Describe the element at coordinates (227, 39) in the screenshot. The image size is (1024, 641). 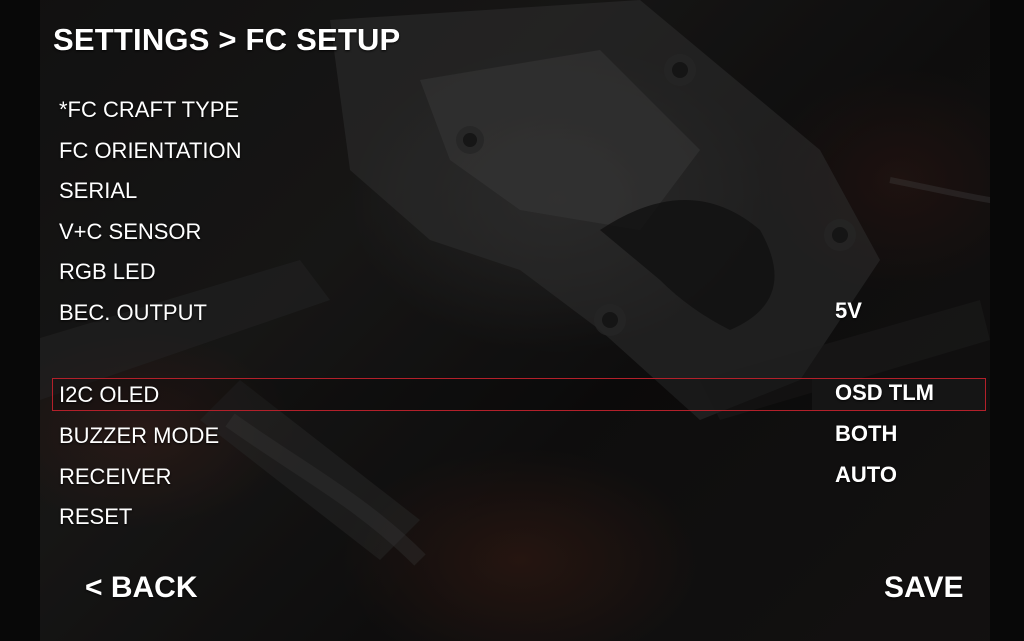
I see `page-title: SETTINGS > FC SETUP` at that location.